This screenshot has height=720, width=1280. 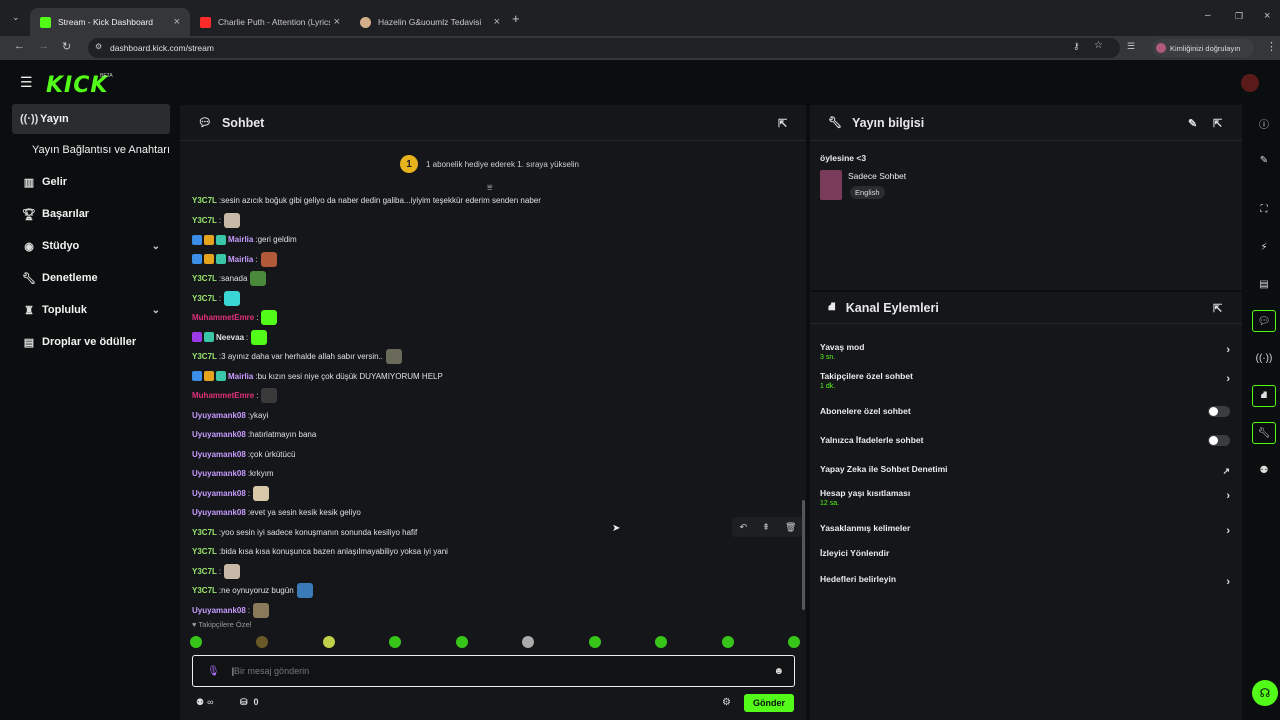 I want to click on followers-only-row: Takipçilere özel sohbet 1 dk. ›, so click(x=1025, y=380).